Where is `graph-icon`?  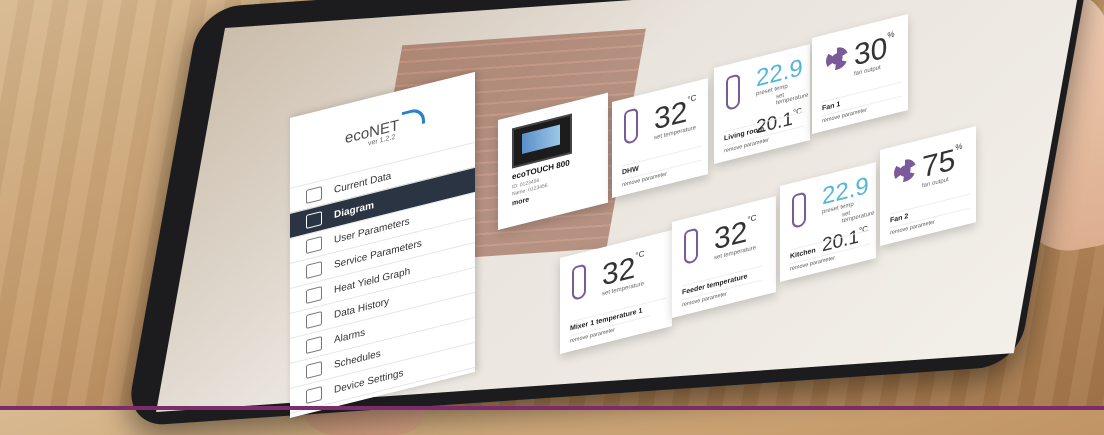 graph-icon is located at coordinates (314, 295).